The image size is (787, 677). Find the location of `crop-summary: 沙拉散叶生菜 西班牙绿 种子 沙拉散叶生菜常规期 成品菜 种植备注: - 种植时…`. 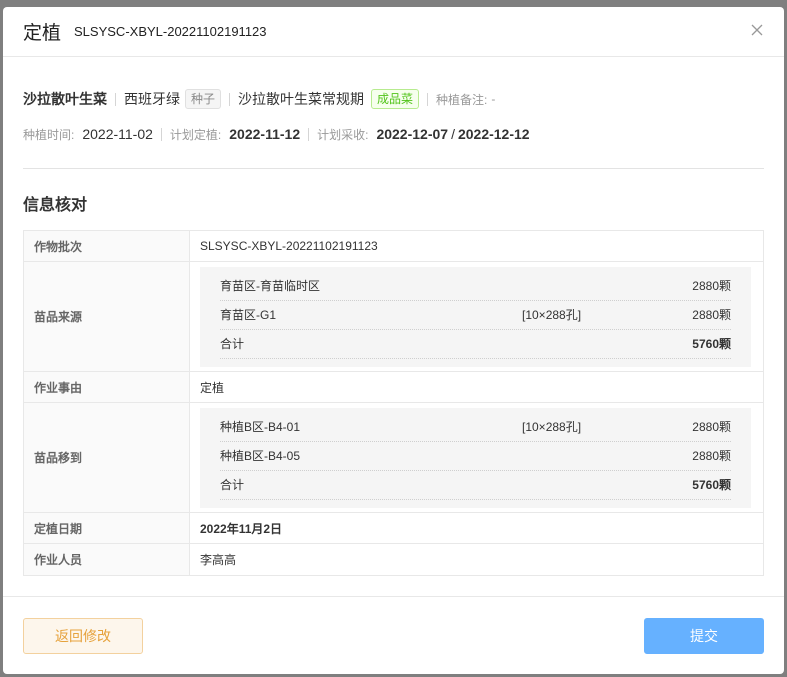

crop-summary: 沙拉散叶生菜 西班牙绿 种子 沙拉散叶生菜常规期 成品菜 种植备注: - 种植时… is located at coordinates (393, 101).